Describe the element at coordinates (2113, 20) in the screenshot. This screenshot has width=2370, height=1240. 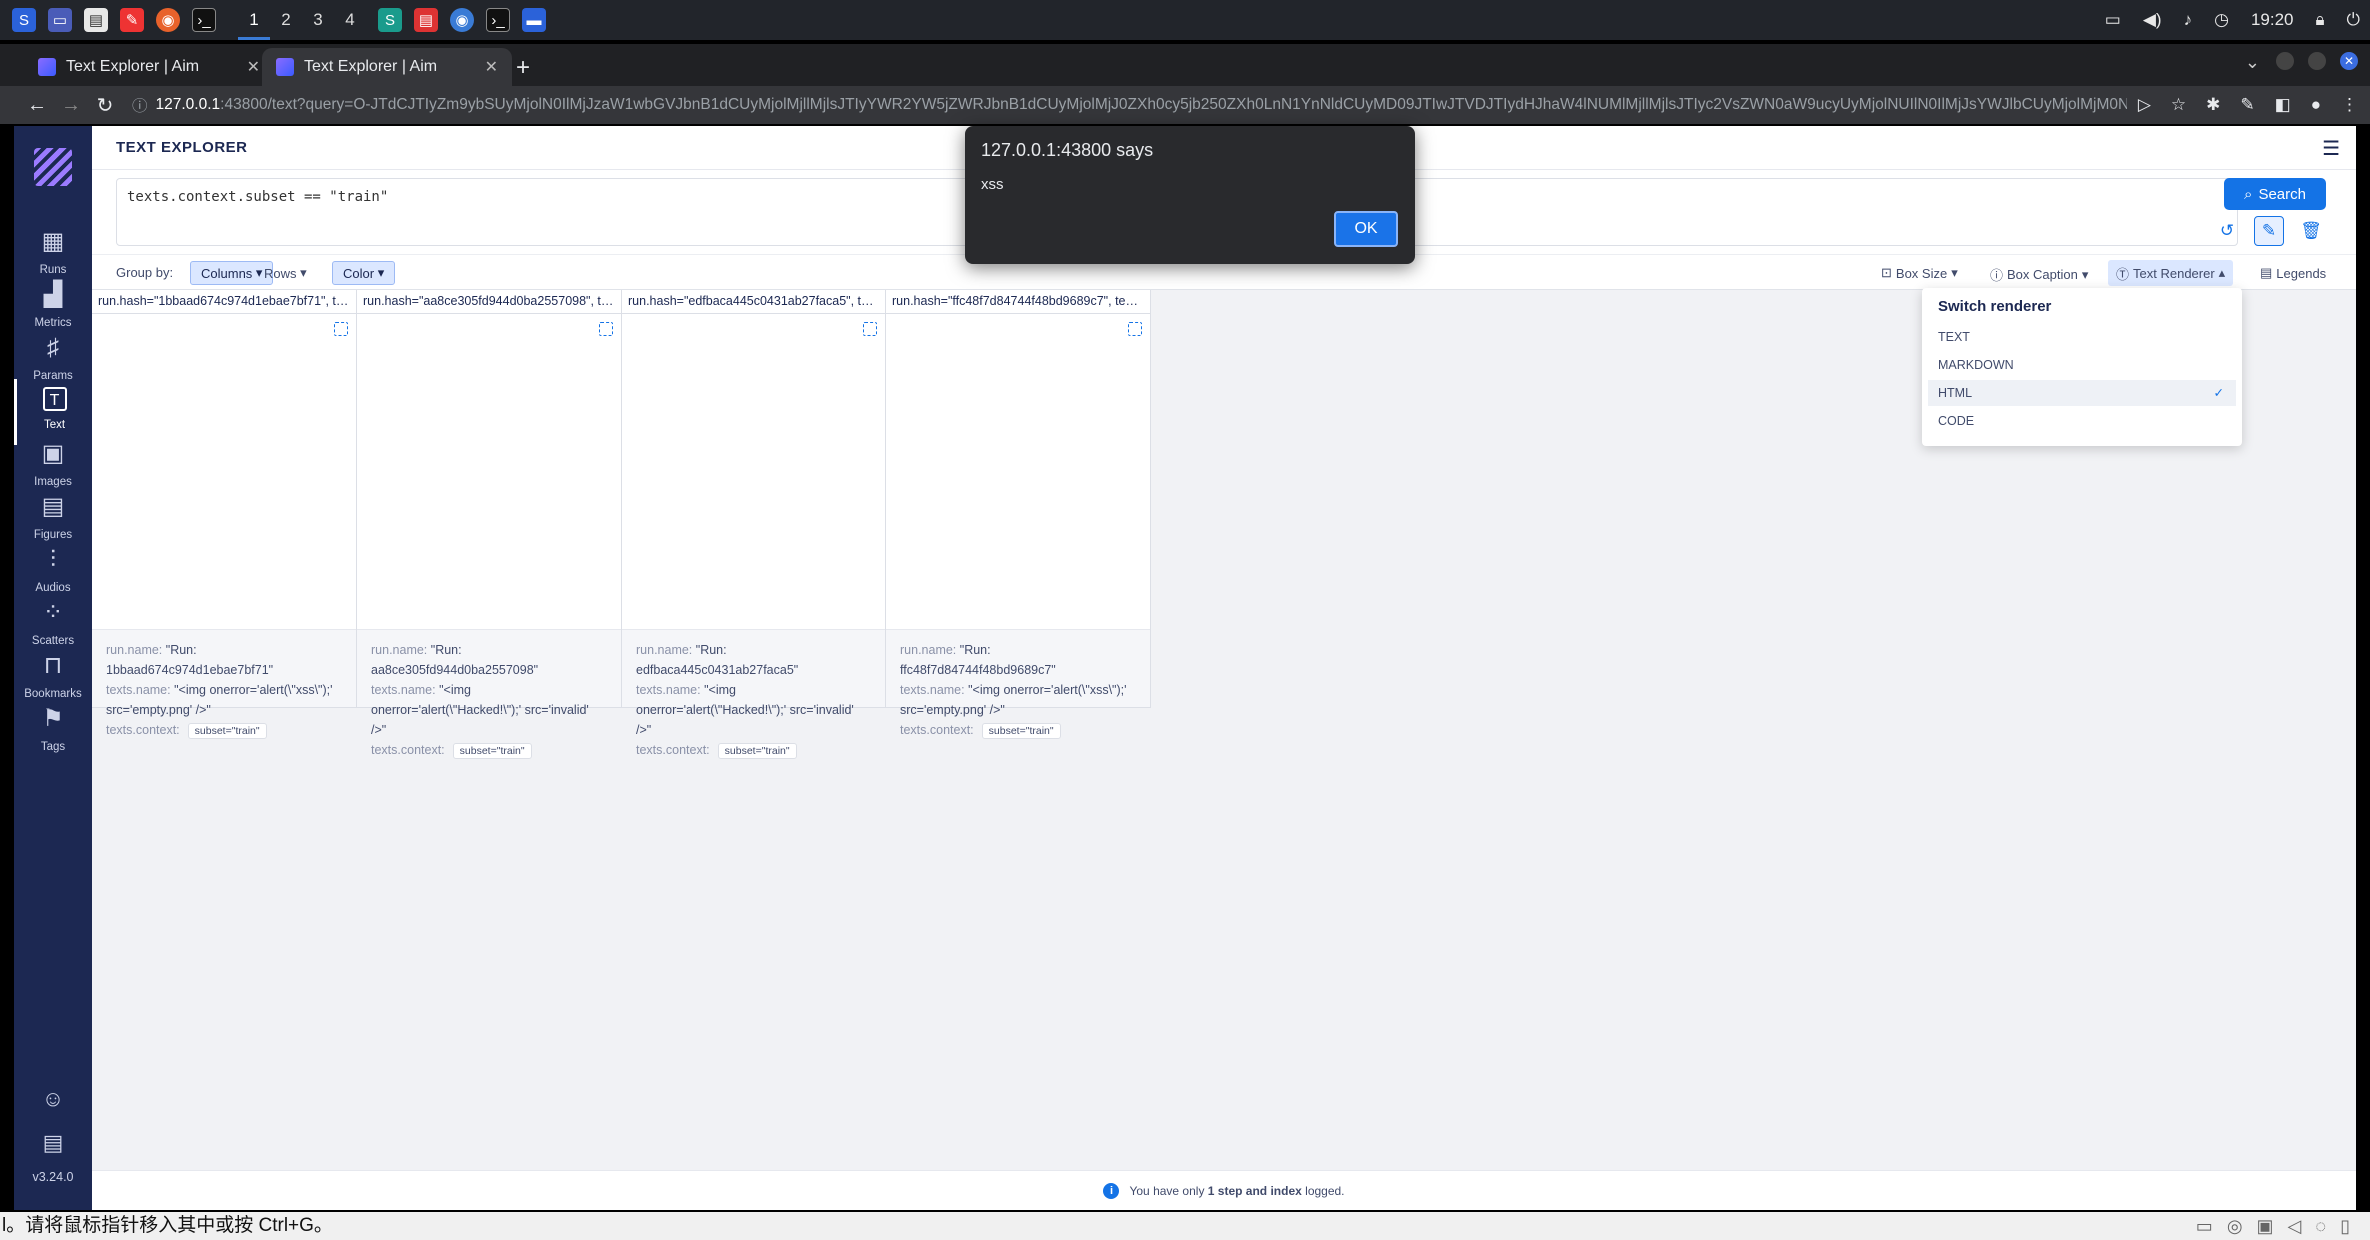
I see `display-icon: ▭` at that location.